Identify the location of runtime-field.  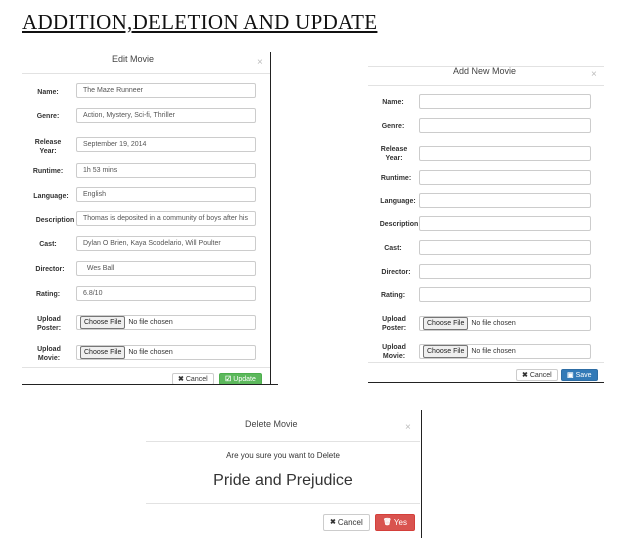
(505, 177).